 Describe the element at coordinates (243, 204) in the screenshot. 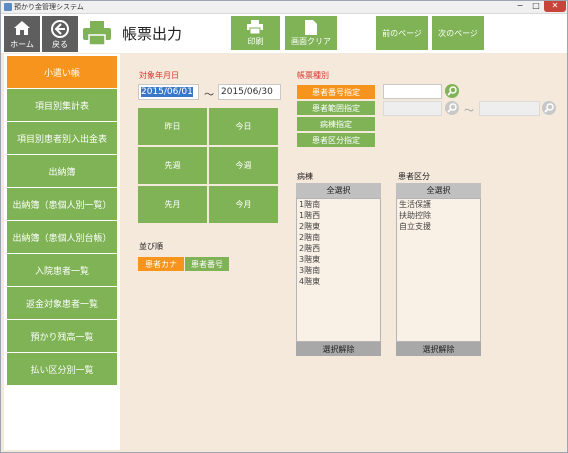

I see `this-month-button: 今月` at that location.